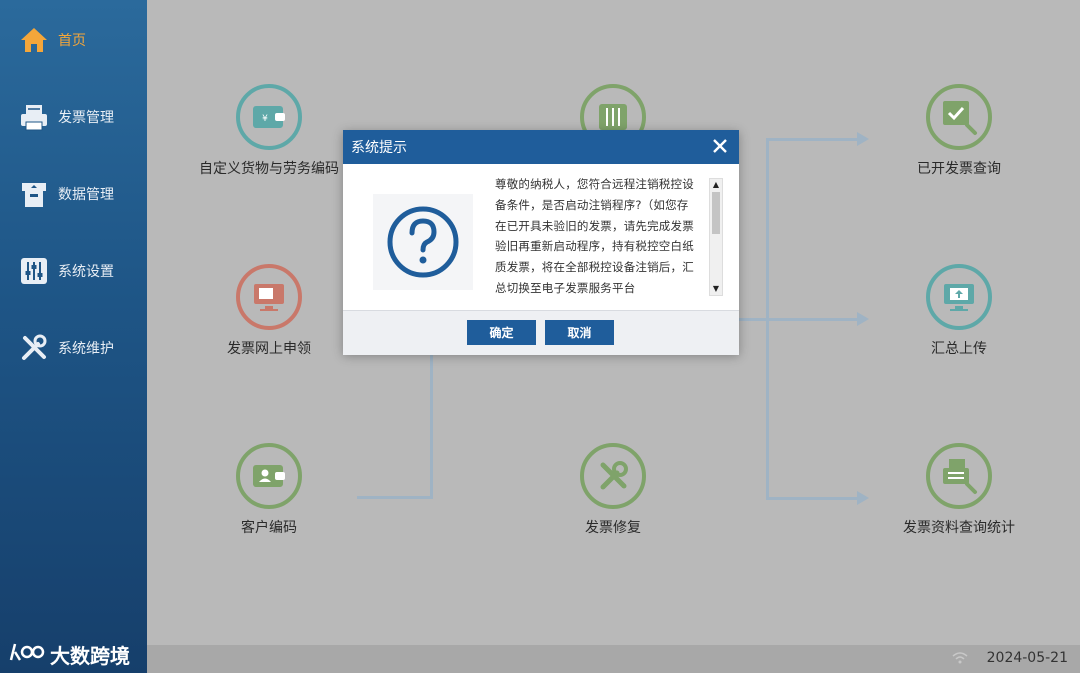  Describe the element at coordinates (269, 169) in the screenshot. I see `tile-label: 自定义货物与劳务编码` at that location.